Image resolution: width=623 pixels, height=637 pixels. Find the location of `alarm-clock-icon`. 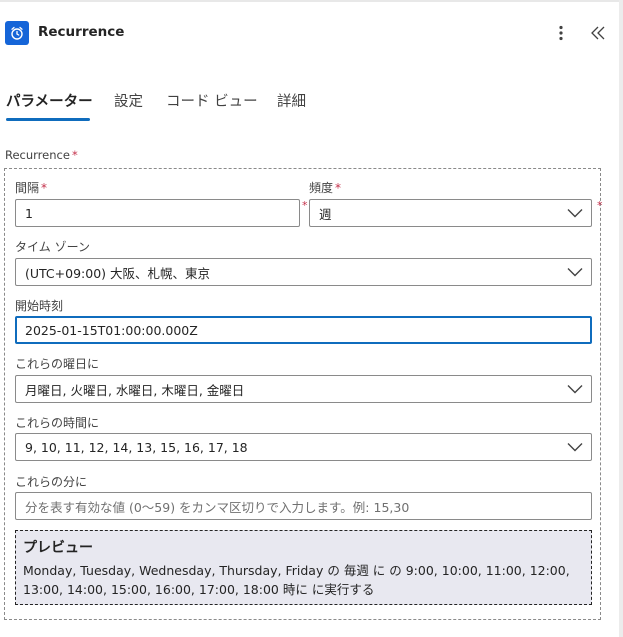

alarm-clock-icon is located at coordinates (17, 33).